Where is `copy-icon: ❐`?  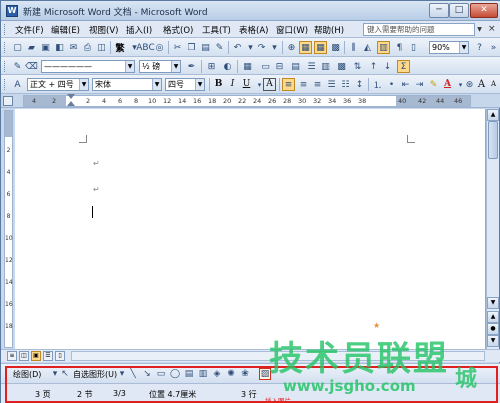 copy-icon: ❐ is located at coordinates (191, 47).